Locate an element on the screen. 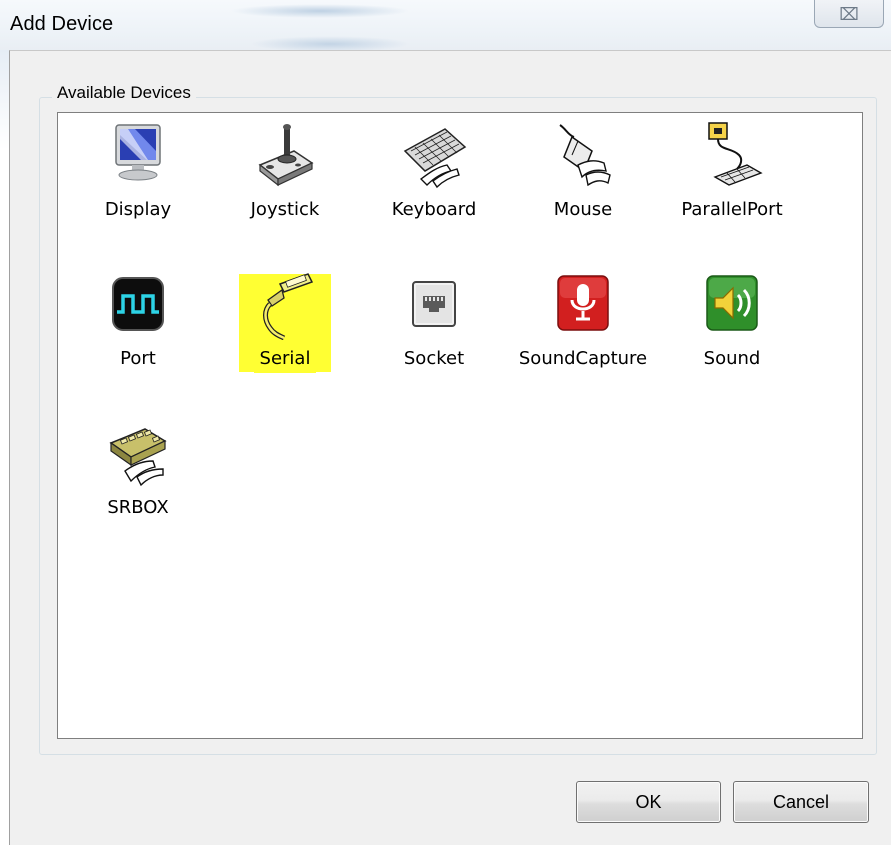  device-item-keyboard: Keyboard is located at coordinates (434, 186).